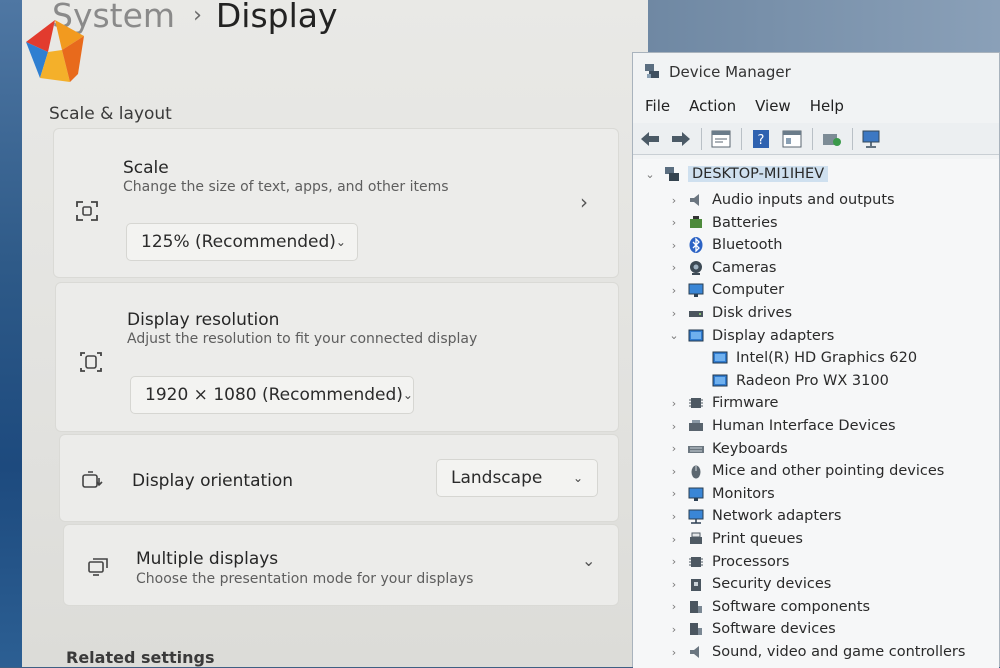  Describe the element at coordinates (777, 516) in the screenshot. I see `tree-item-label: Network adapters` at that location.